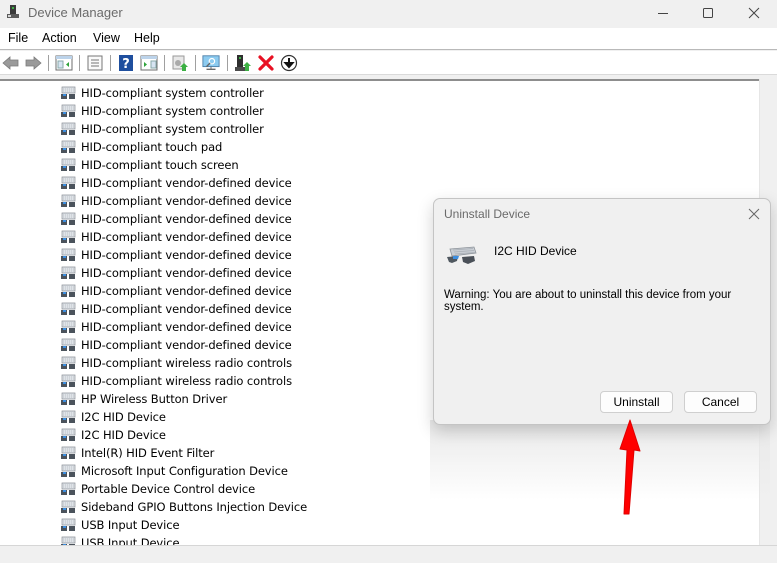 The width and height of the screenshot is (777, 563). I want to click on device-list-item: HID-compliant touch pad, so click(141, 147).